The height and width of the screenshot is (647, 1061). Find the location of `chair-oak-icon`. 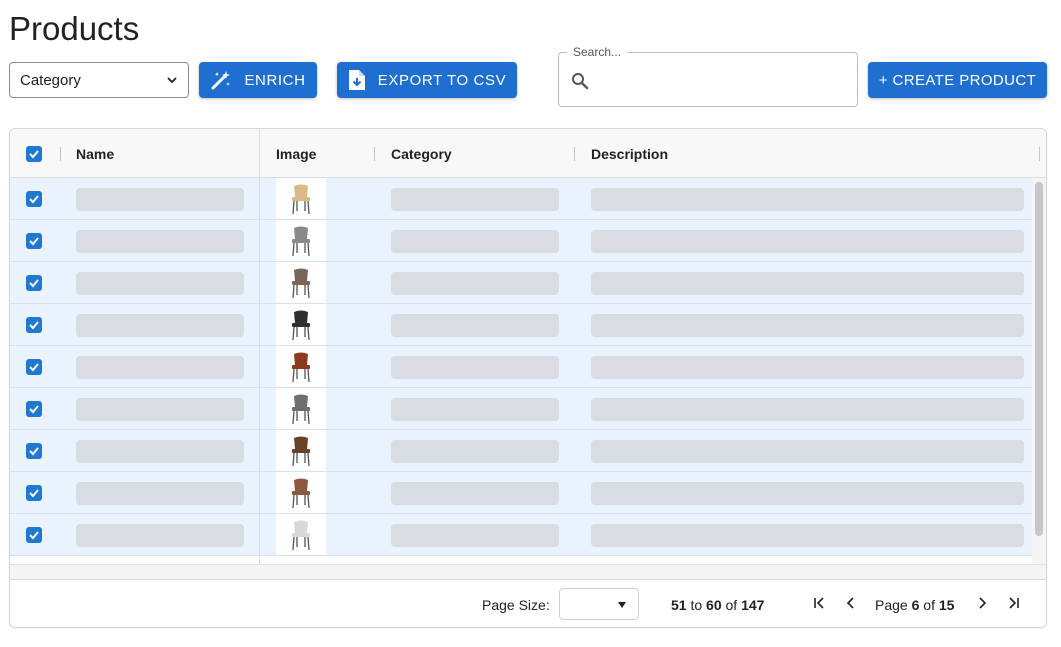

chair-oak-icon is located at coordinates (301, 493).